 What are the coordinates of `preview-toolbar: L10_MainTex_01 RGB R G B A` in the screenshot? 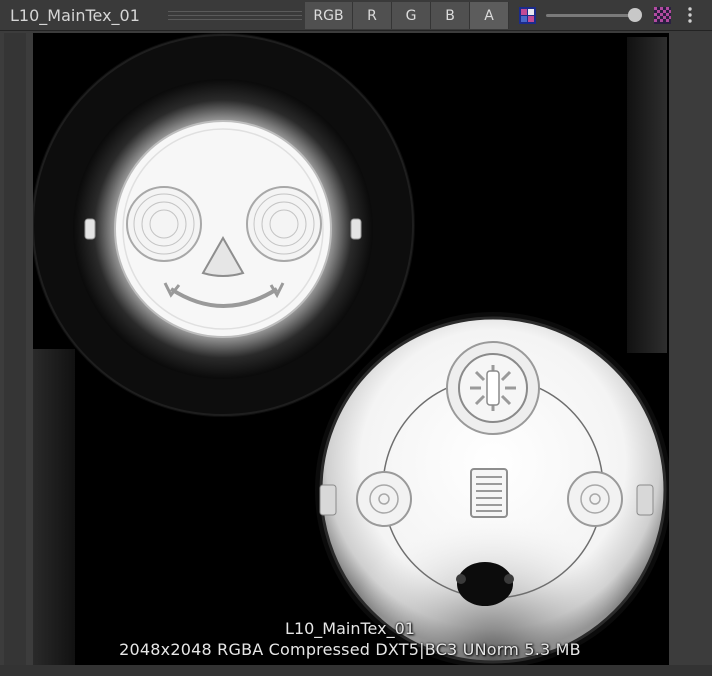 It's located at (356, 15).